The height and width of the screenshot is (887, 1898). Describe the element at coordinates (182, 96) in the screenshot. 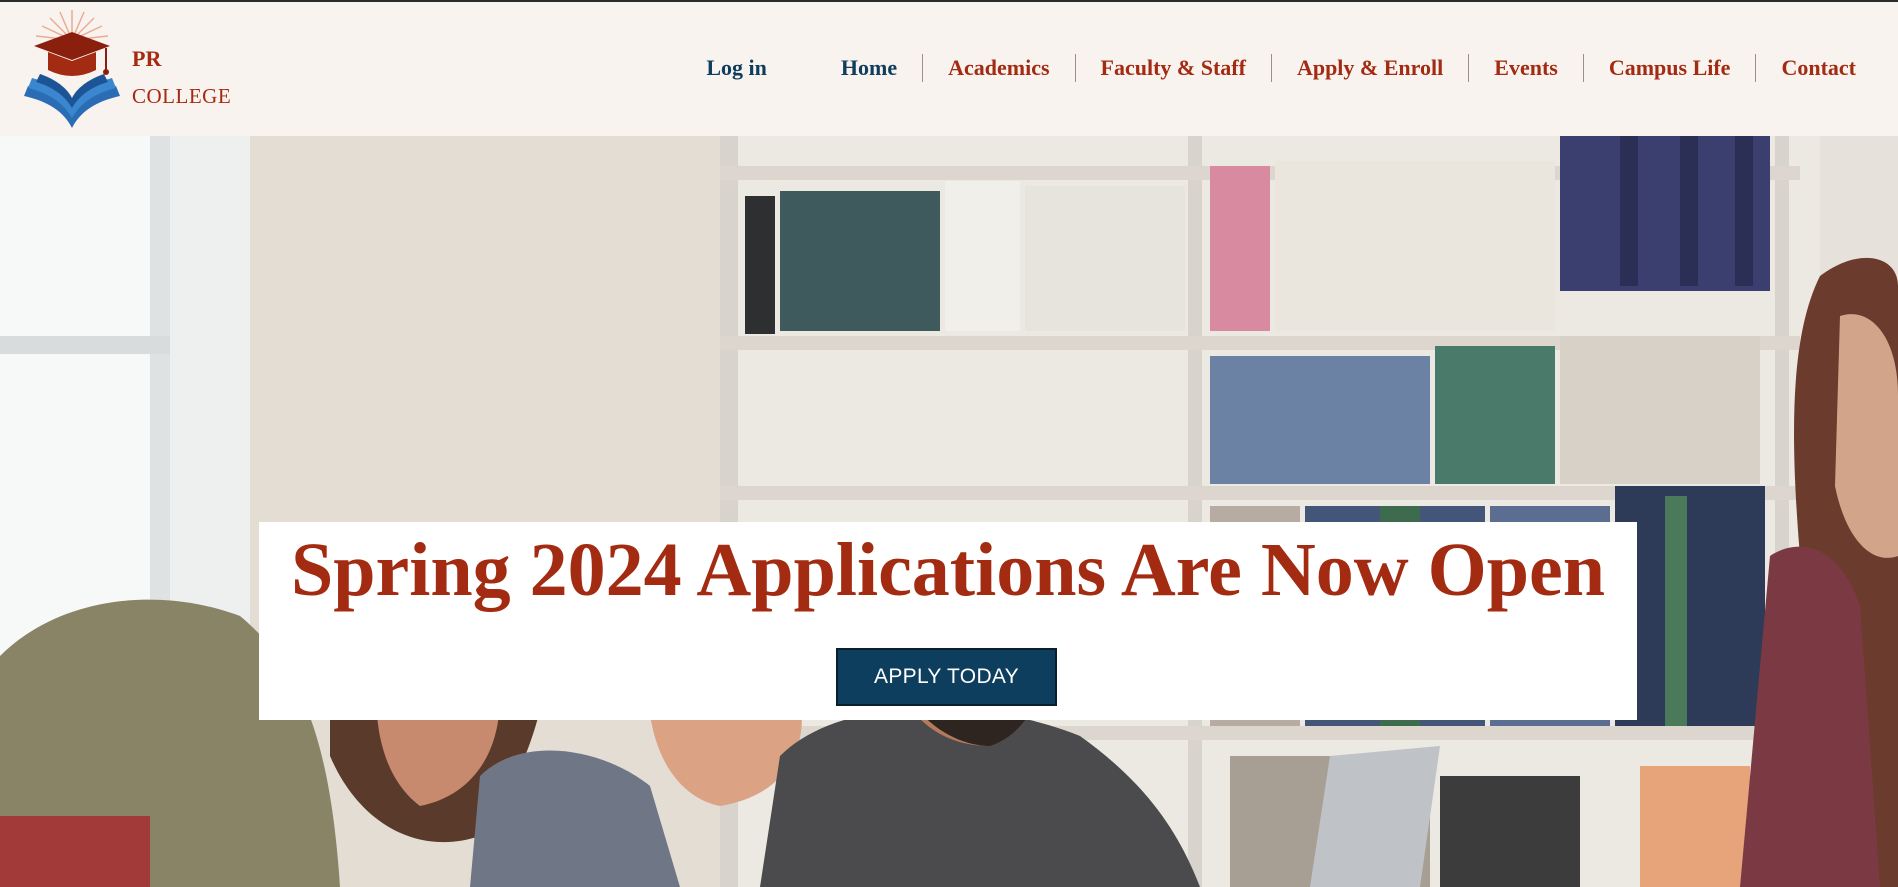

I see `brand-name-line2: COLLEGE` at that location.